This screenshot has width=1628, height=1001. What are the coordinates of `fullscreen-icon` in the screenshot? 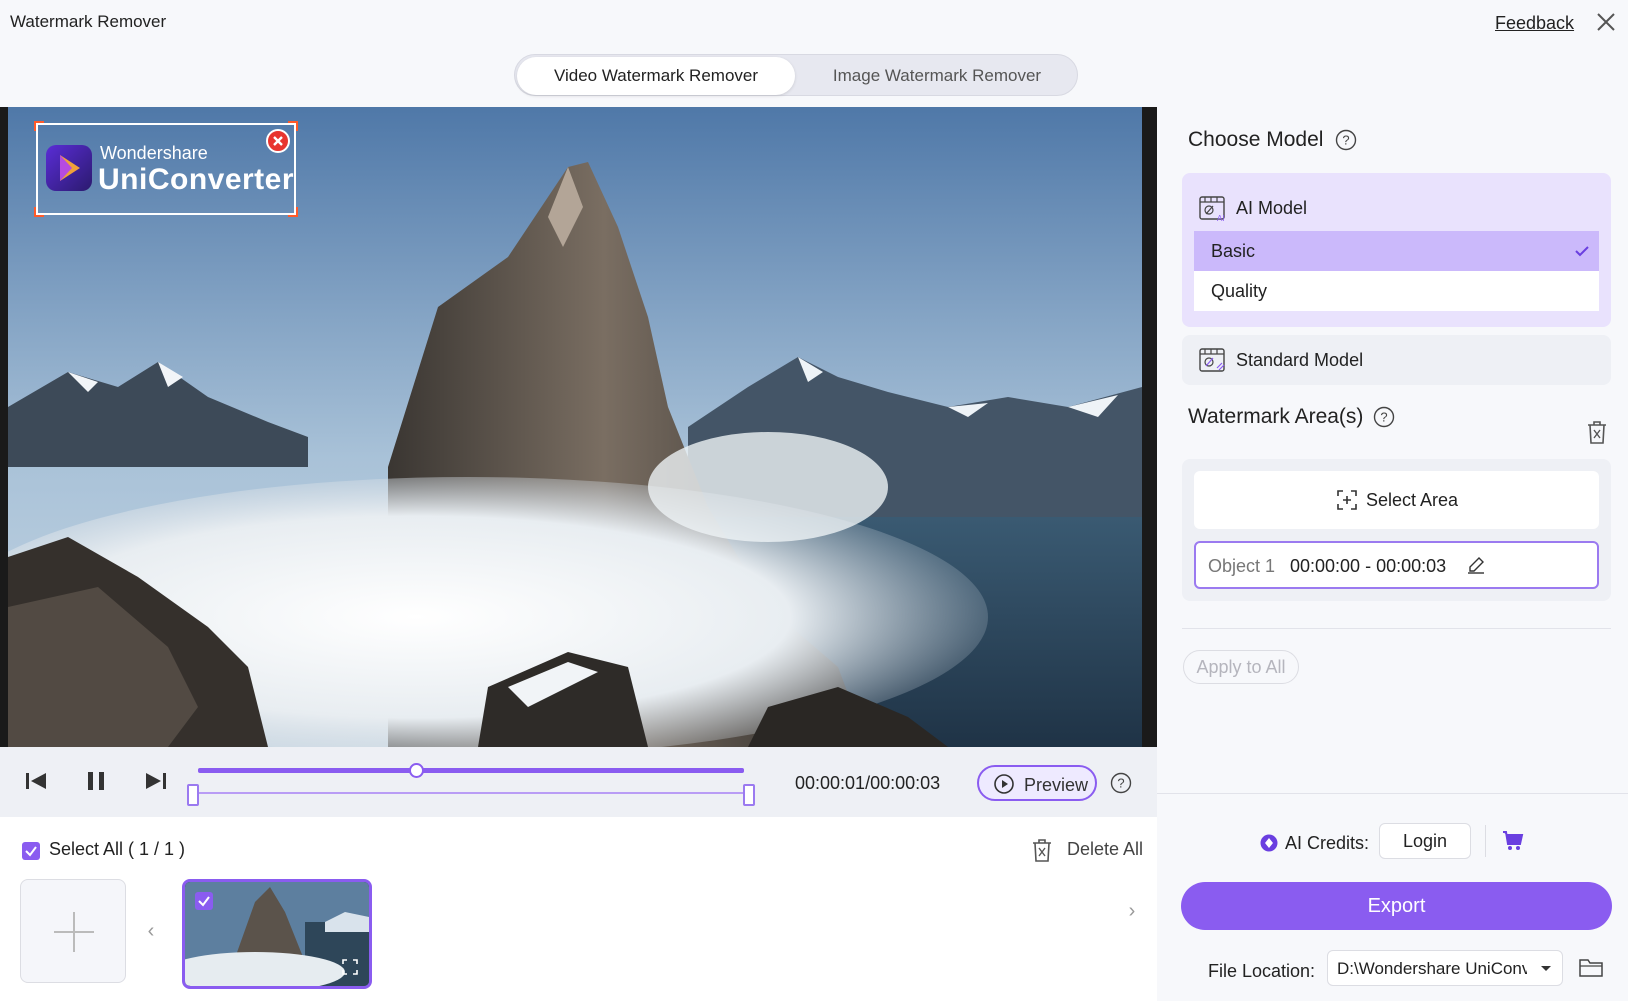 It's located at (350, 967).